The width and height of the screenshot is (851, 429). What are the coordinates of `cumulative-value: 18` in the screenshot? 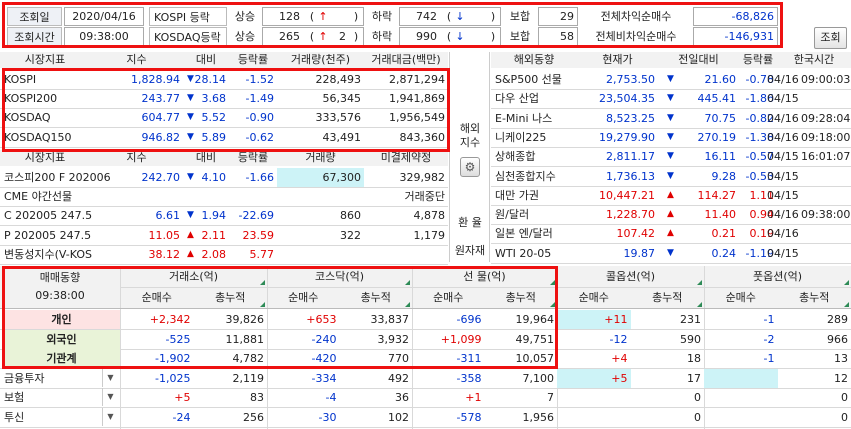 It's located at (694, 359).